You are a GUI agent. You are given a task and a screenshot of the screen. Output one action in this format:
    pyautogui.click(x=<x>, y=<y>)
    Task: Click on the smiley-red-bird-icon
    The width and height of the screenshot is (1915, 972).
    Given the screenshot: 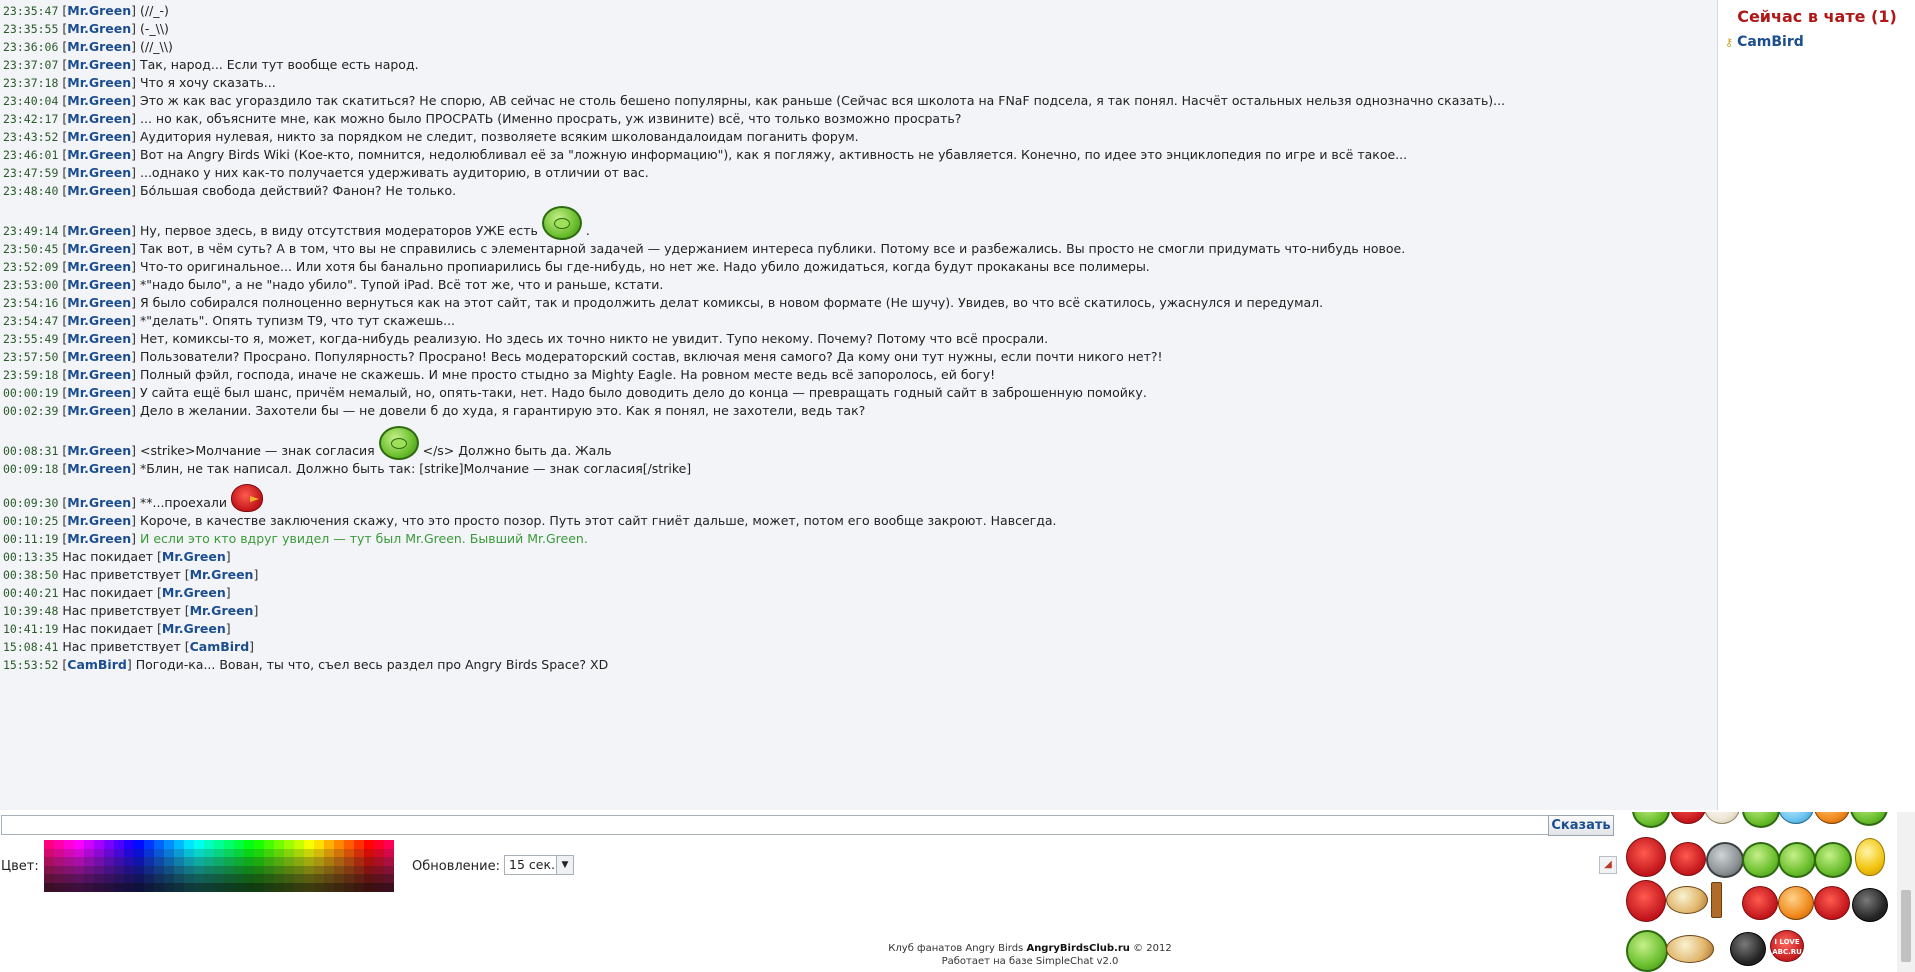 What is the action you would take?
    pyautogui.click(x=1688, y=818)
    